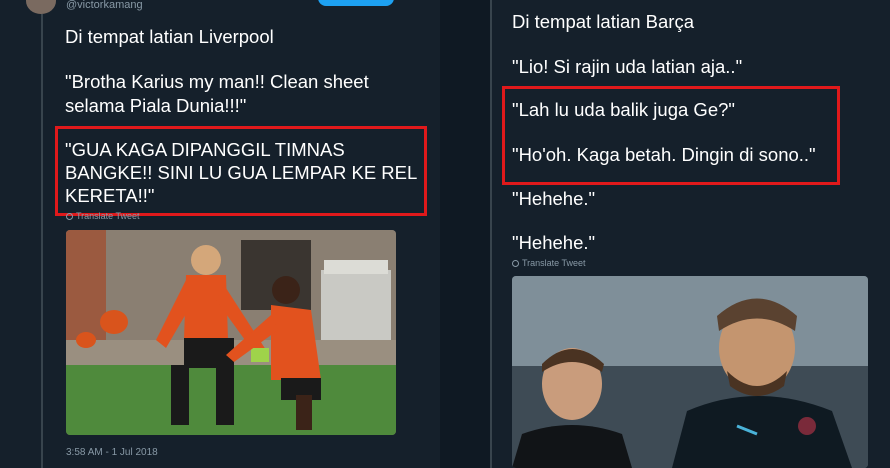  I want to click on tweet-text-line-highlighted: "GUA KAGA DIPANGGIL TIMNAS, so click(205, 149).